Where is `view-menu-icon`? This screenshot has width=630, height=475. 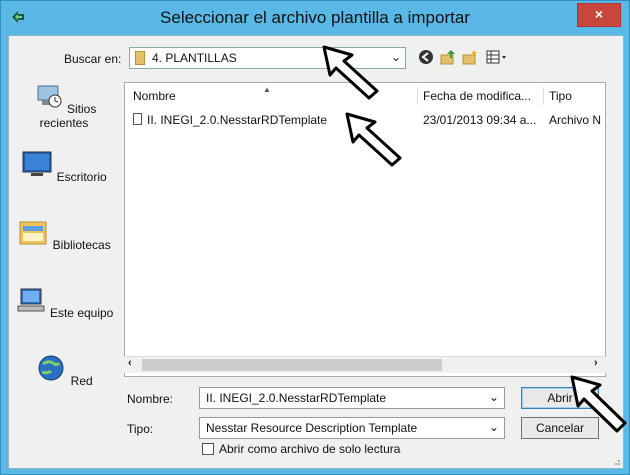
view-menu-icon is located at coordinates (497, 57).